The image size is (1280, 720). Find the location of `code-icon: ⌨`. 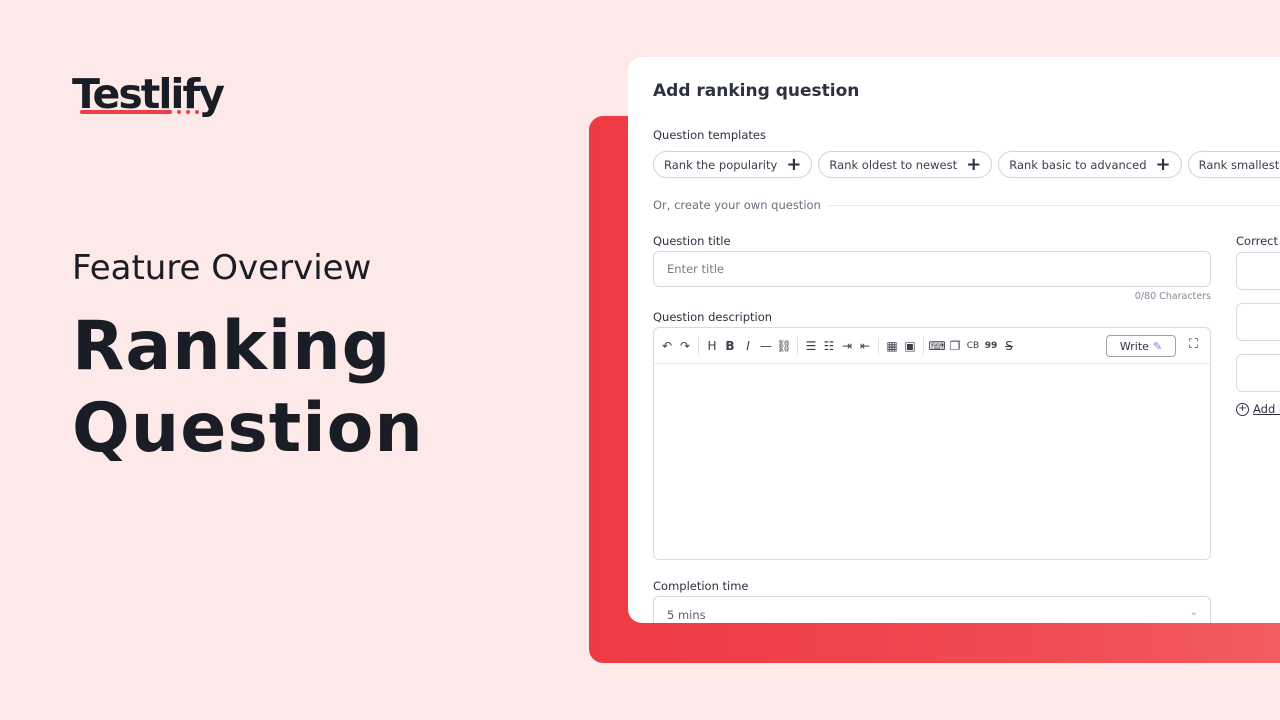

code-icon: ⌨ is located at coordinates (937, 346).